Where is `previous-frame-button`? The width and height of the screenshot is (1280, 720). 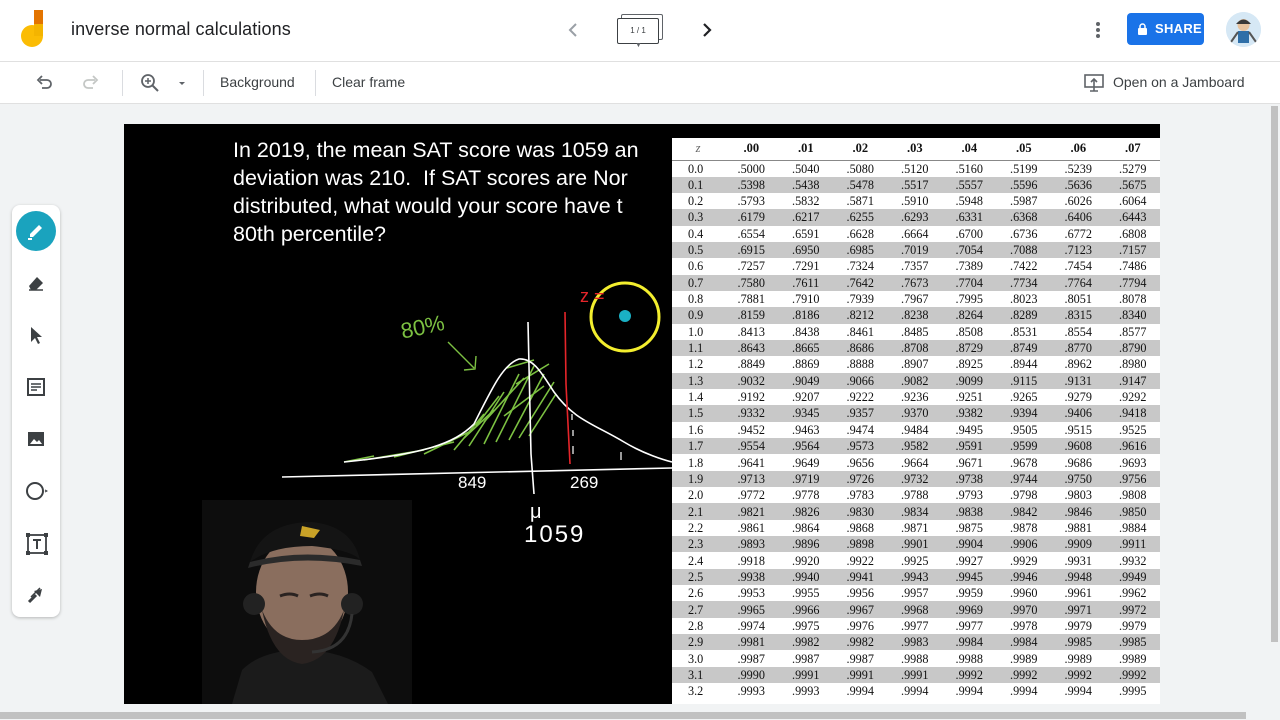
previous-frame-button is located at coordinates (573, 30).